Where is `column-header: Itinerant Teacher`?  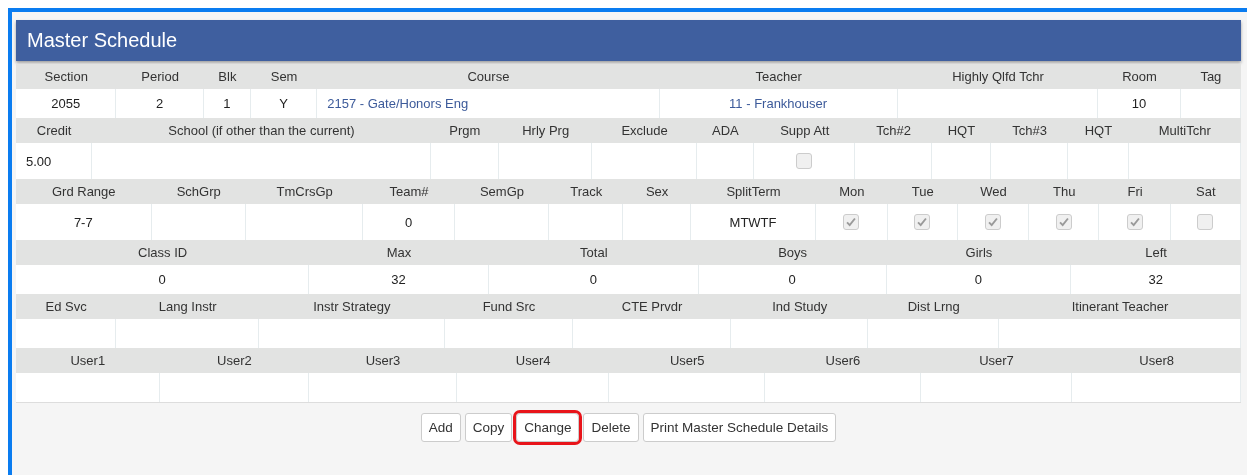 column-header: Itinerant Teacher is located at coordinates (1120, 306).